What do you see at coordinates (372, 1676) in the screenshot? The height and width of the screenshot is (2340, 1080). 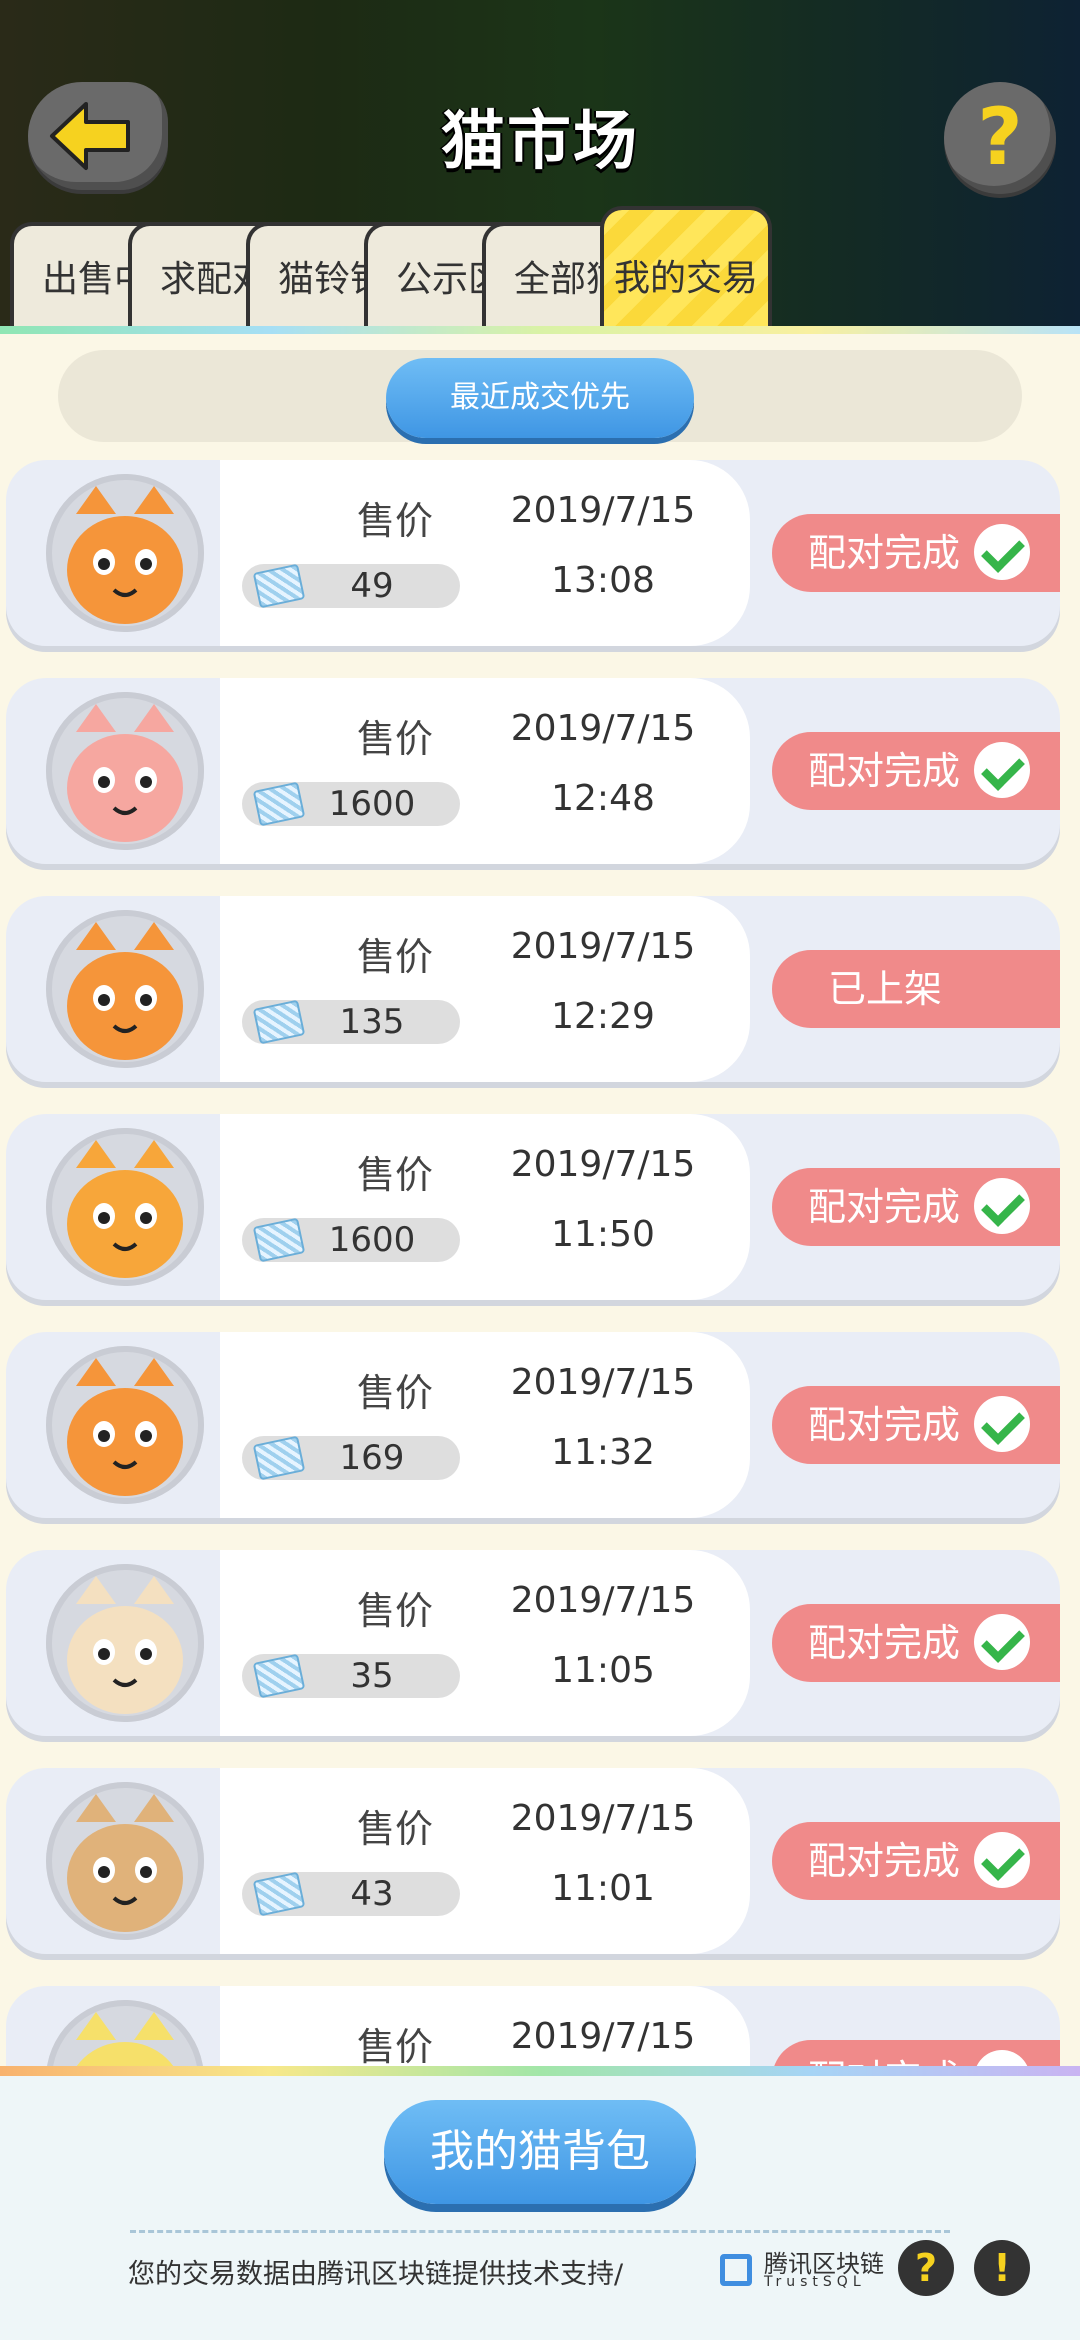 I see `price-value: 35` at bounding box center [372, 1676].